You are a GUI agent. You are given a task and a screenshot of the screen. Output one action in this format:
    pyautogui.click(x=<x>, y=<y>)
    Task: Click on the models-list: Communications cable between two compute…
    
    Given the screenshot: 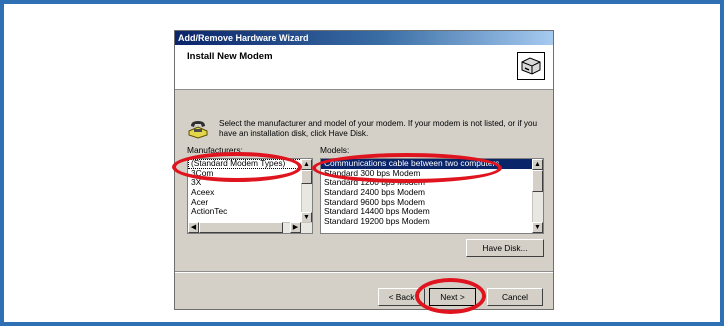 What is the action you would take?
    pyautogui.click(x=432, y=196)
    